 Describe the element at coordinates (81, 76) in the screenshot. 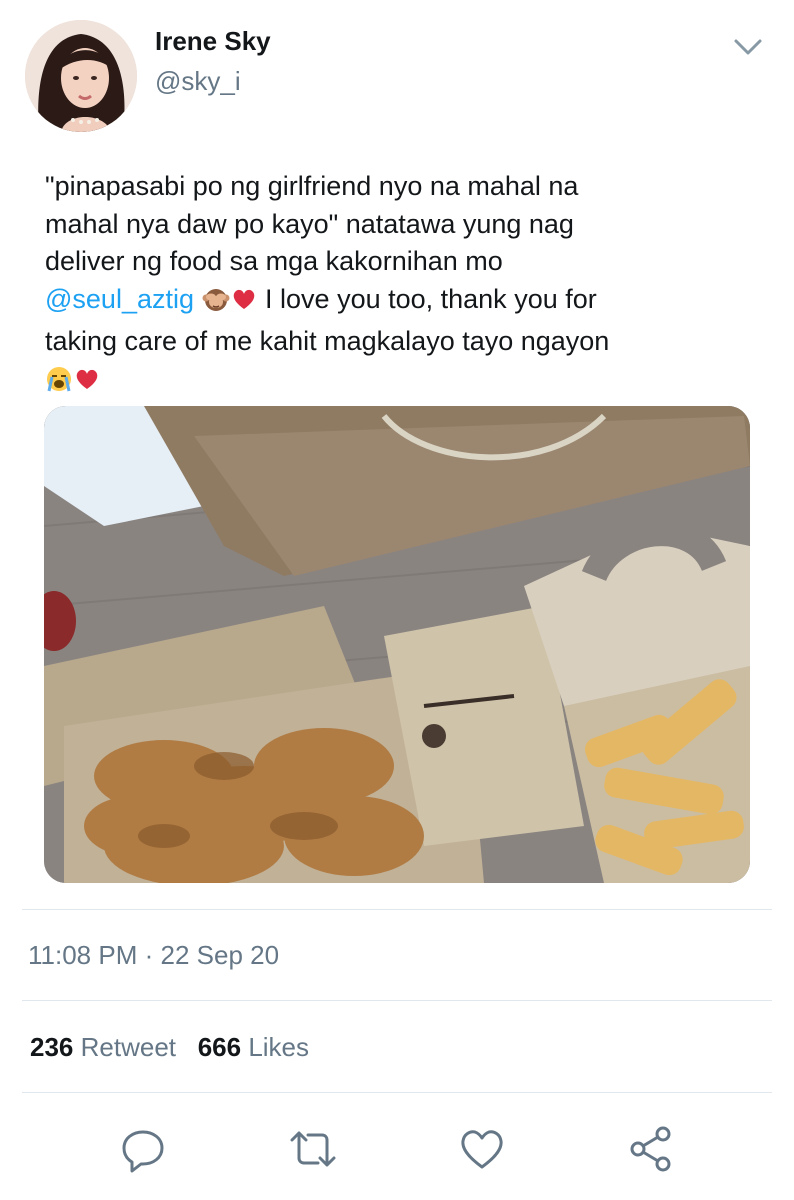

I see `avatar` at that location.